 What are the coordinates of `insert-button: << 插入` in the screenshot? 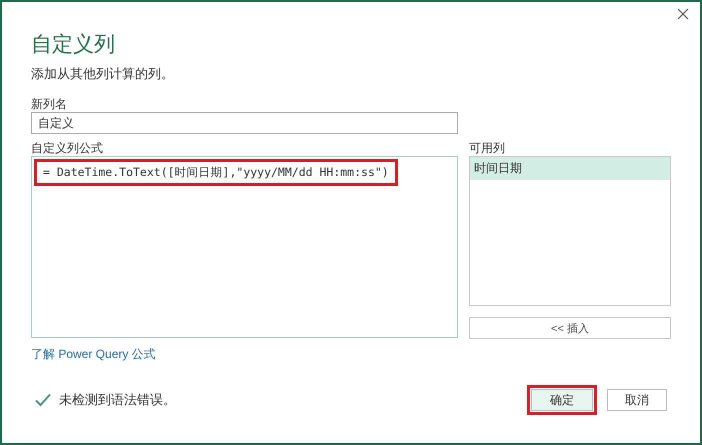 It's located at (570, 328).